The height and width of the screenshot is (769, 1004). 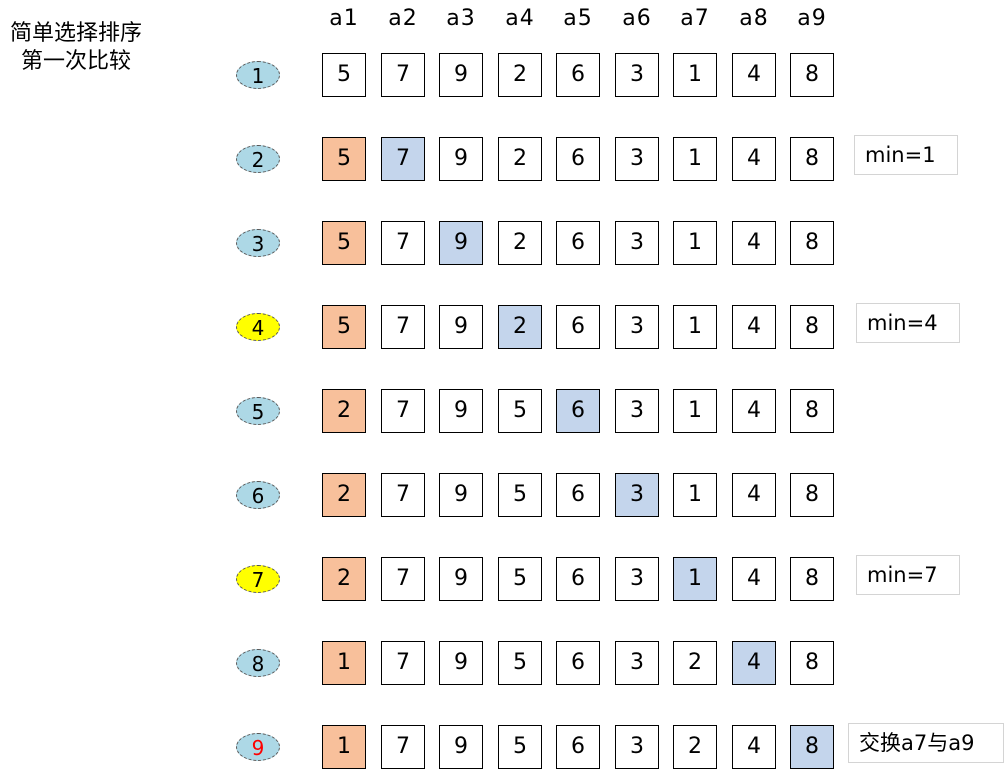 What do you see at coordinates (258, 579) in the screenshot?
I see `step-number-badge: 7` at bounding box center [258, 579].